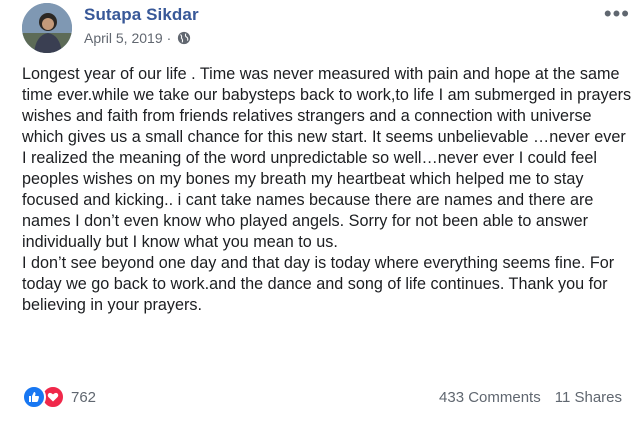 The image size is (640, 434). I want to click on engagement-stats: 433 Comments 11 Shares, so click(530, 397).